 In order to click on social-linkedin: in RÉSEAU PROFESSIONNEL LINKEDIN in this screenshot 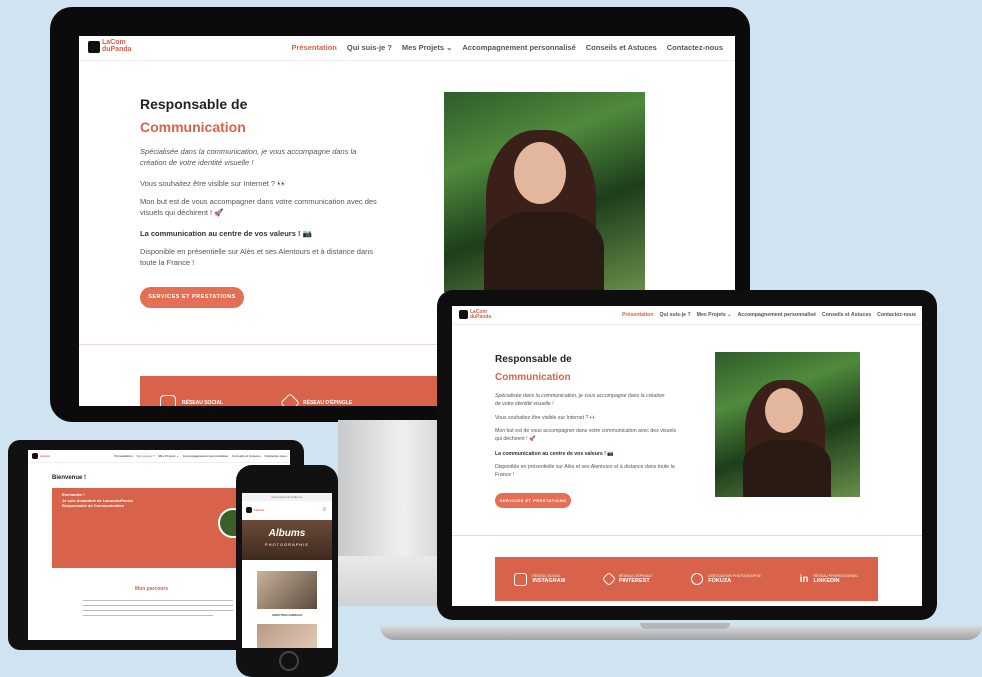, I will do `click(829, 579)`.